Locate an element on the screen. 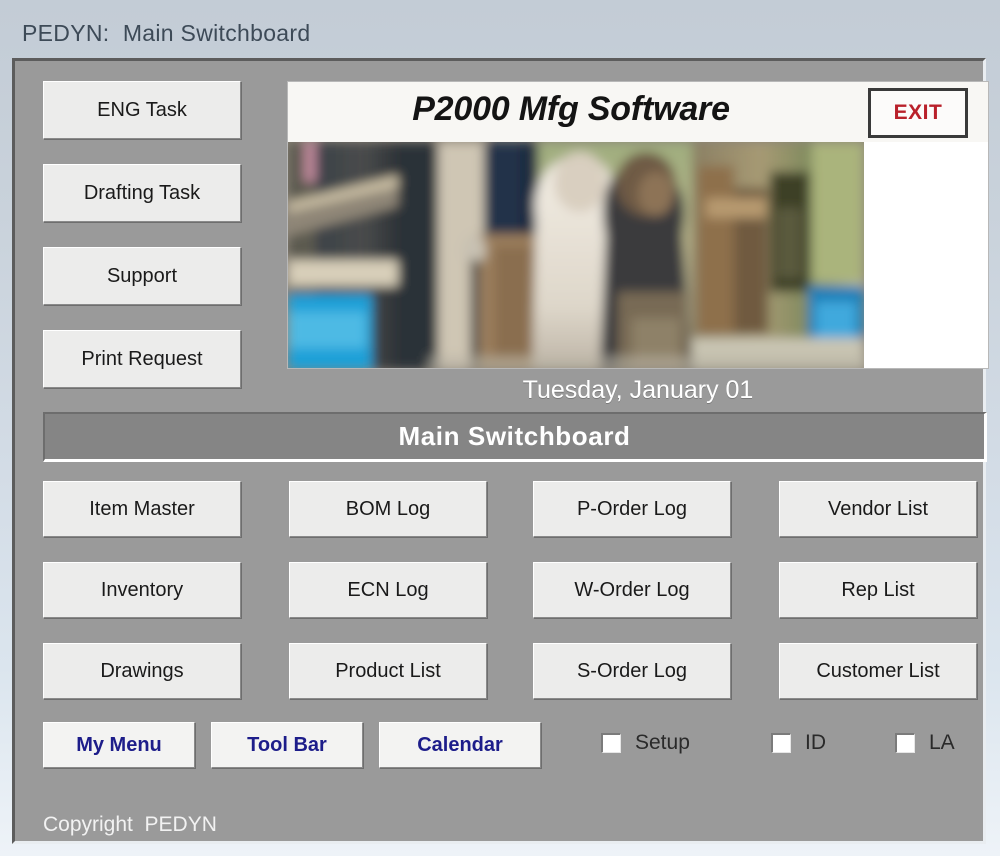 The width and height of the screenshot is (1000, 856). app-logo-text: P2000 Mfg Software is located at coordinates (571, 109).